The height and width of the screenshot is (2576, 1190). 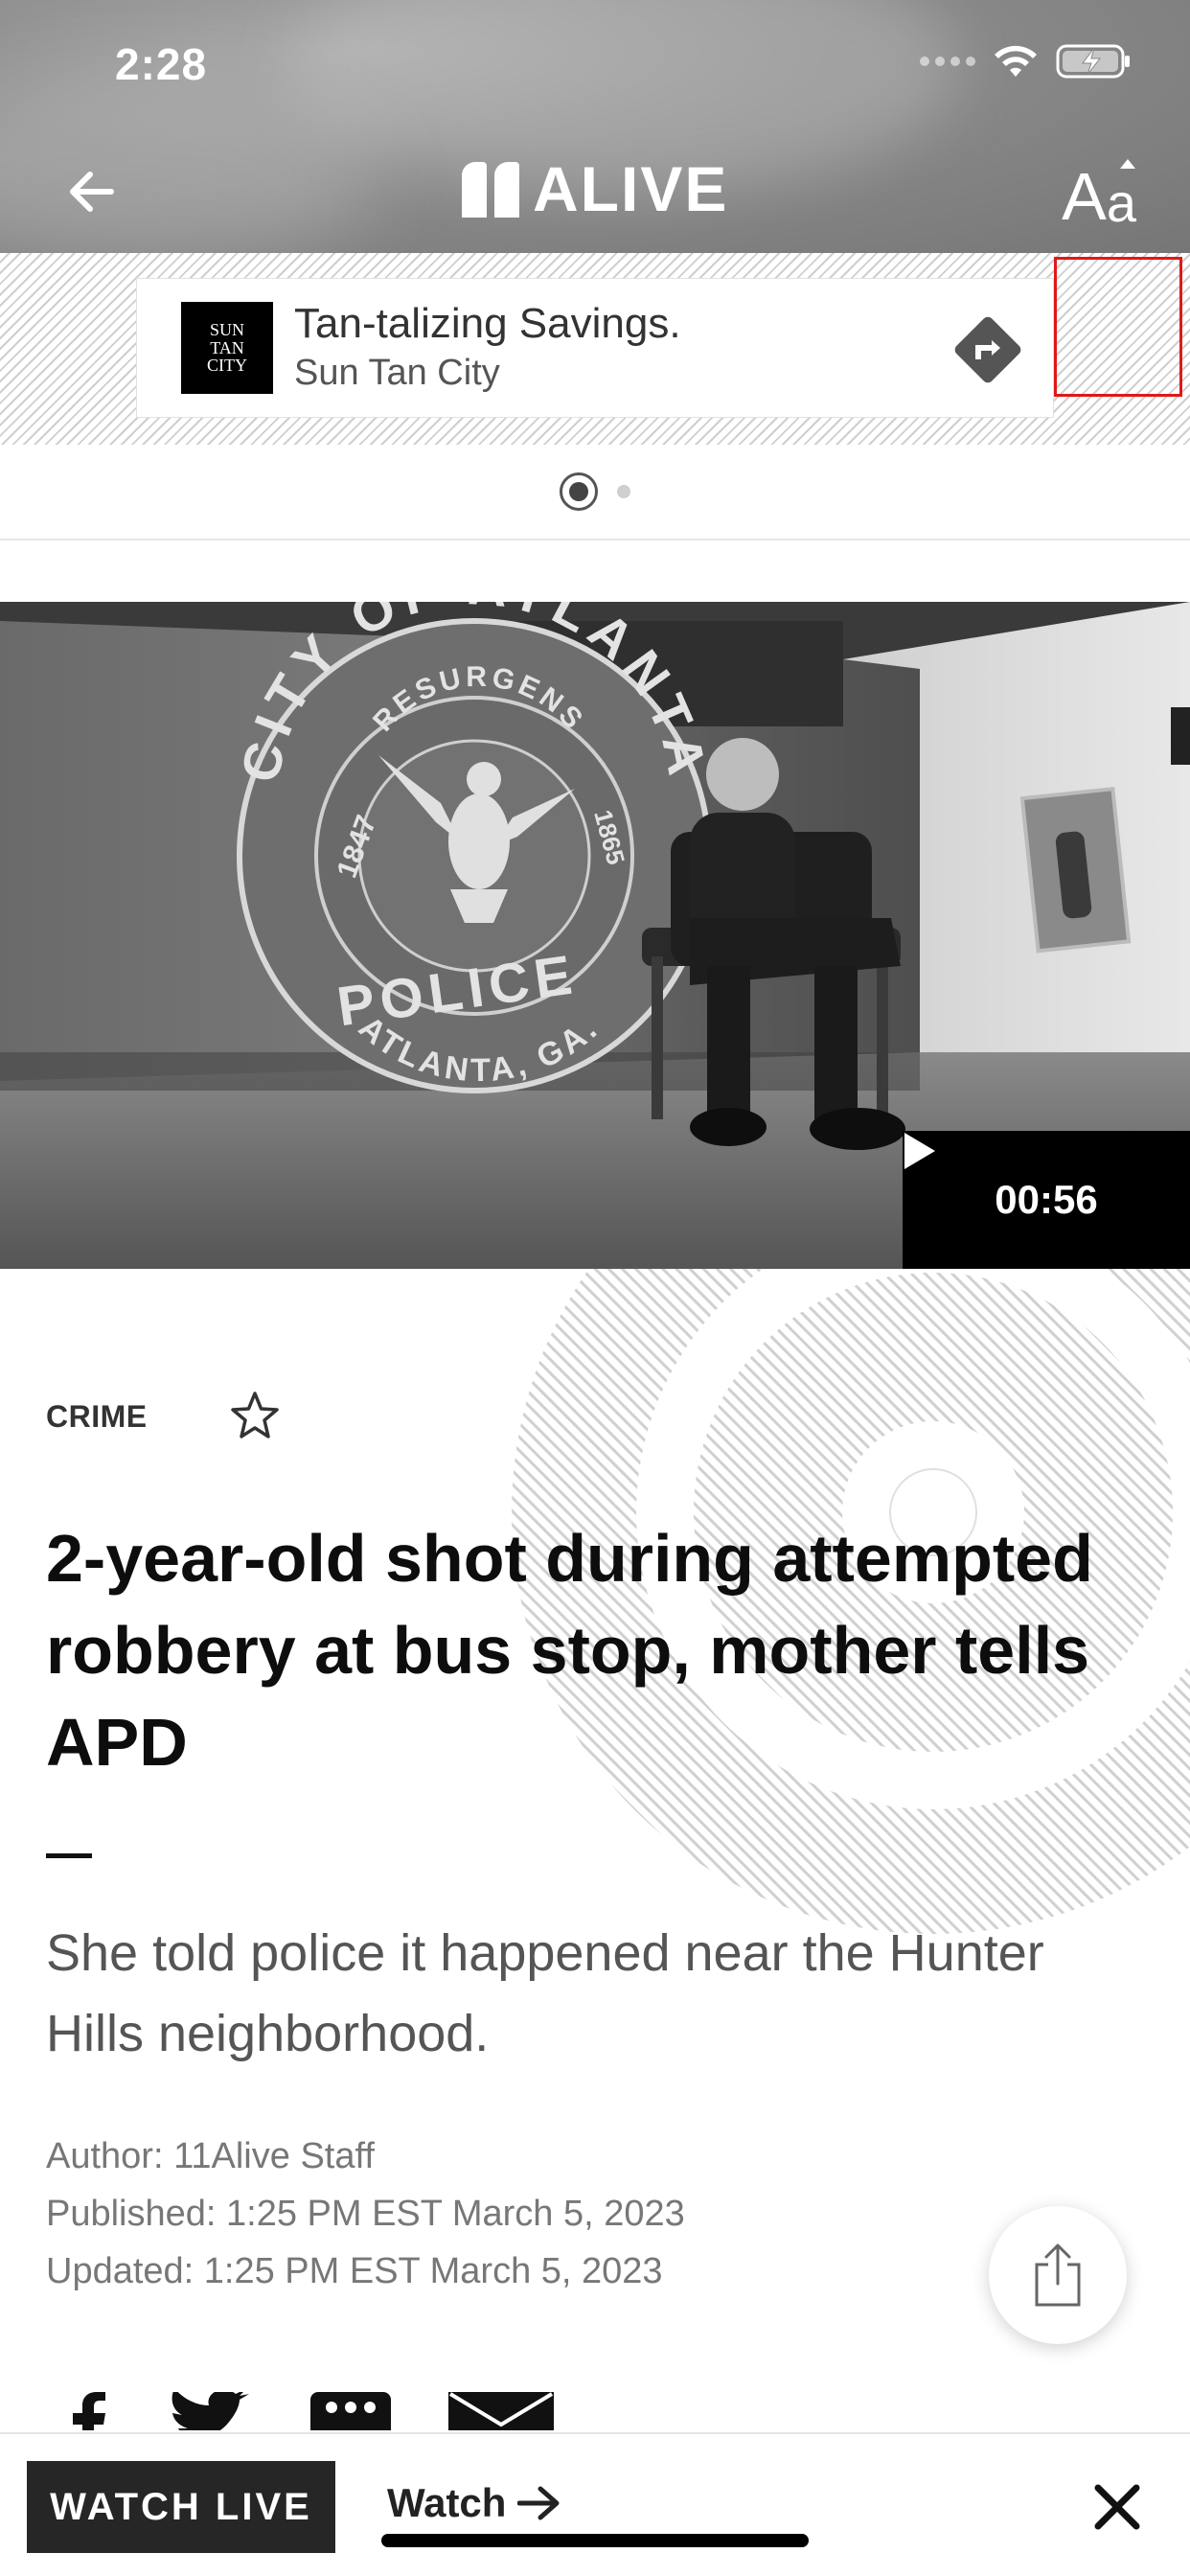 I want to click on carousel-pager, so click(x=595, y=492).